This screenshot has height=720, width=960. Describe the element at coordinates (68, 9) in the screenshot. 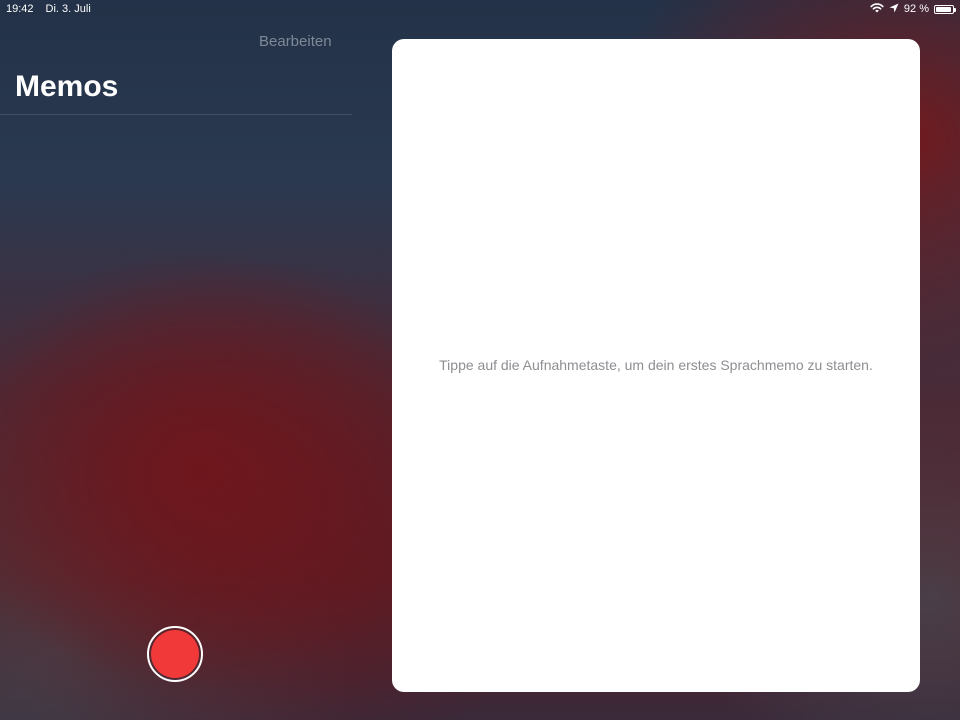

I see `status-date: Di. 3. Juli` at that location.